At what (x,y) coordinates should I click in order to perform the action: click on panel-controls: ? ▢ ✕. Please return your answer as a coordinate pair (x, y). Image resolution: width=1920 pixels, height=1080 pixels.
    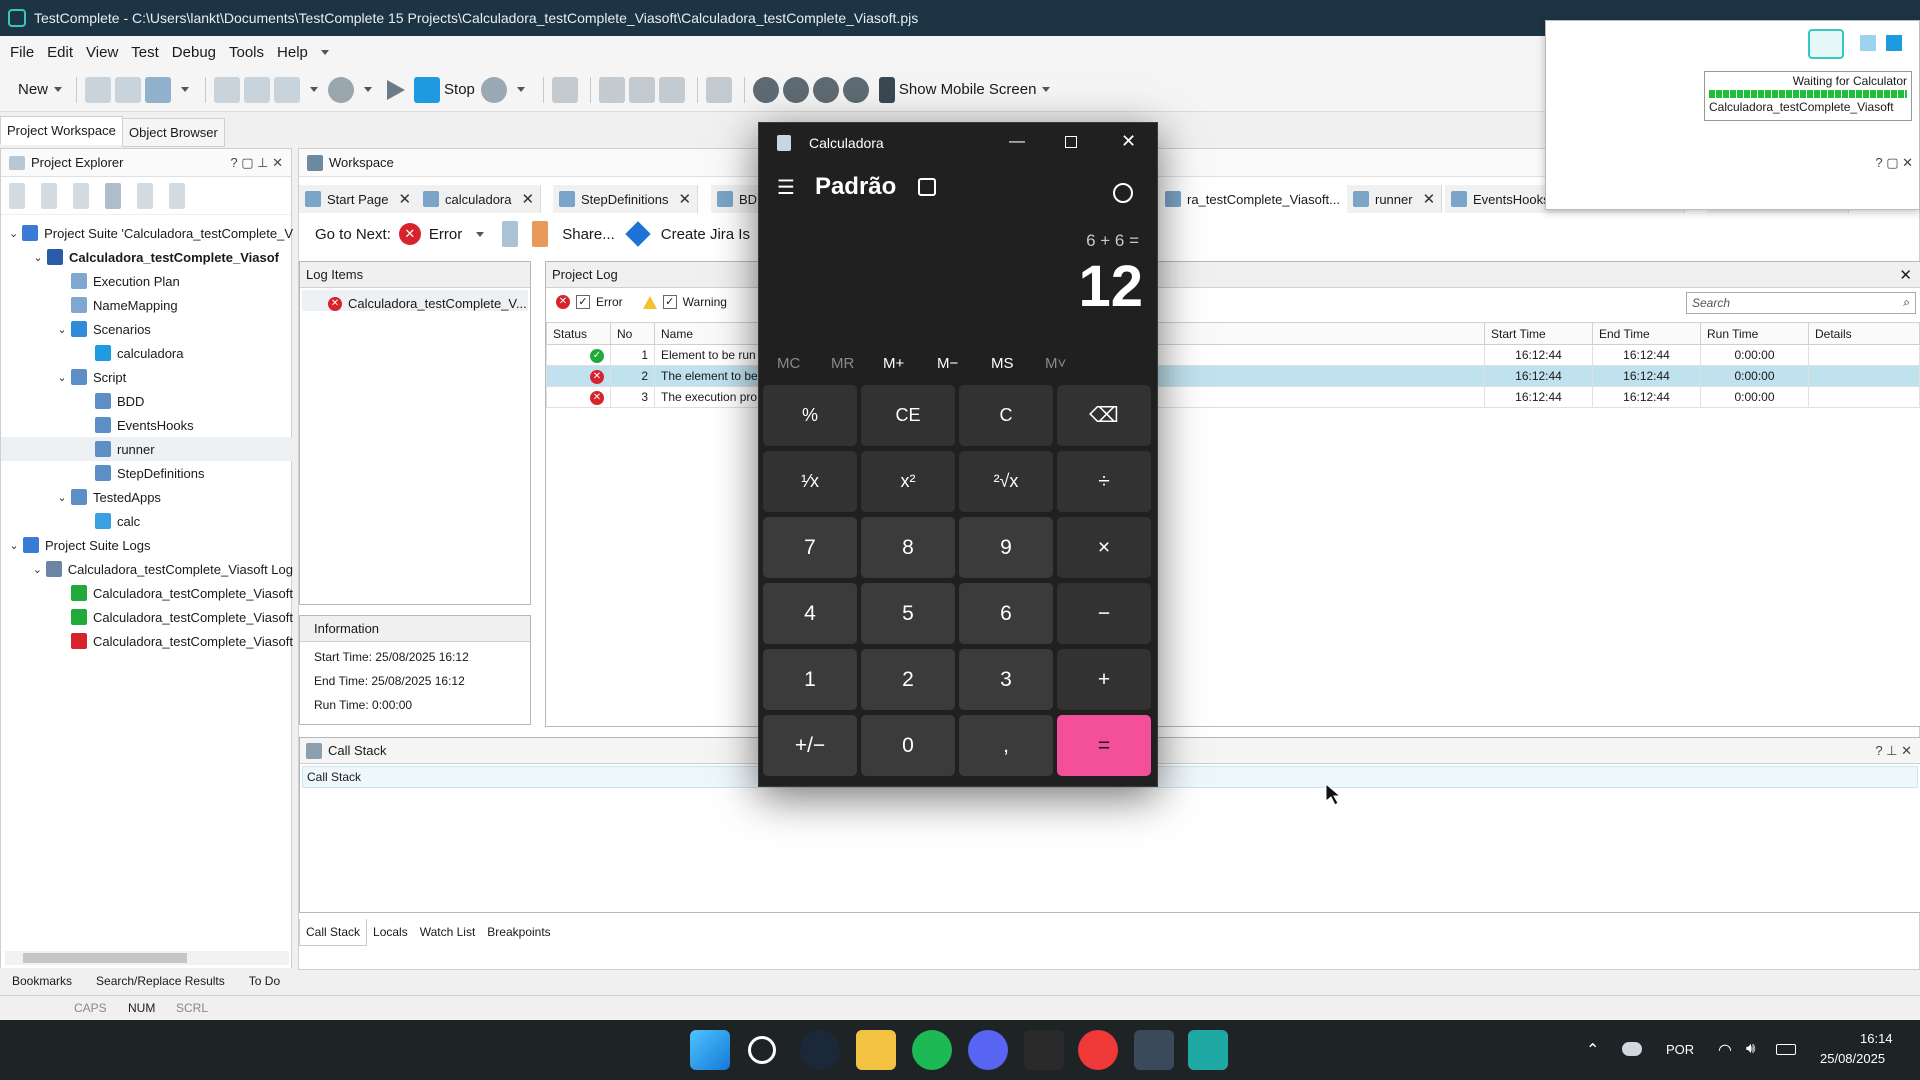
    Looking at the image, I should click on (1894, 163).